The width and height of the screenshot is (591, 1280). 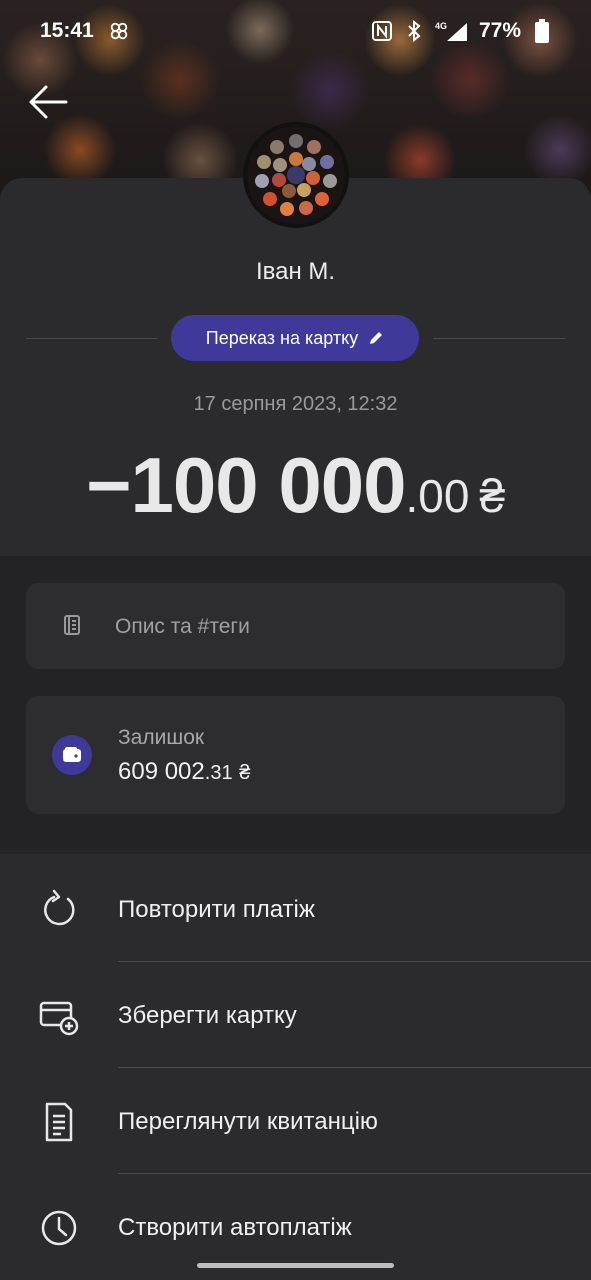 What do you see at coordinates (295, 404) in the screenshot?
I see `transaction-datetime: 17 серпня 2023, 12:32` at bounding box center [295, 404].